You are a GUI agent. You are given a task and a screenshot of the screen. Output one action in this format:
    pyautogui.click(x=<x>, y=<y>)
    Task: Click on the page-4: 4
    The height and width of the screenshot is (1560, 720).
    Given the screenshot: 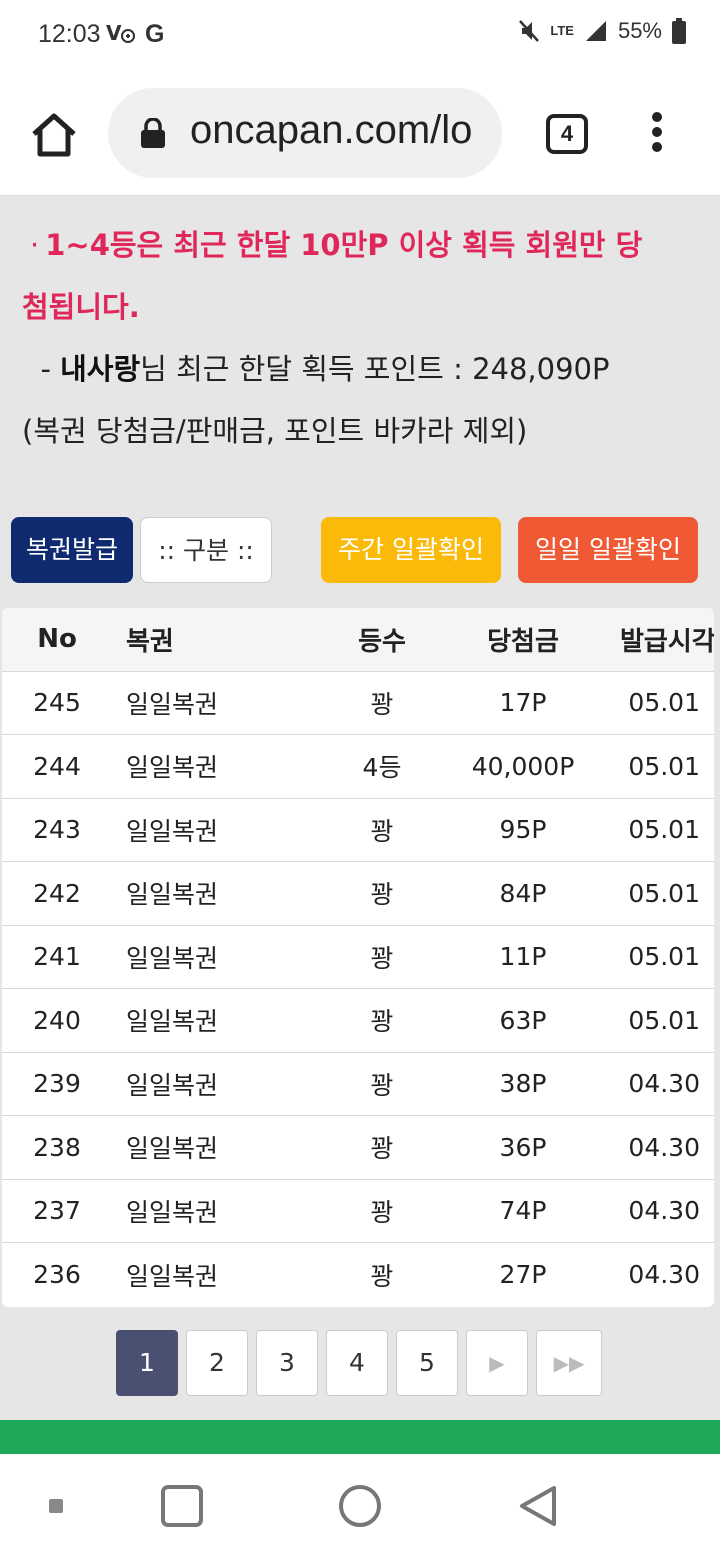 What is the action you would take?
    pyautogui.click(x=357, y=1363)
    